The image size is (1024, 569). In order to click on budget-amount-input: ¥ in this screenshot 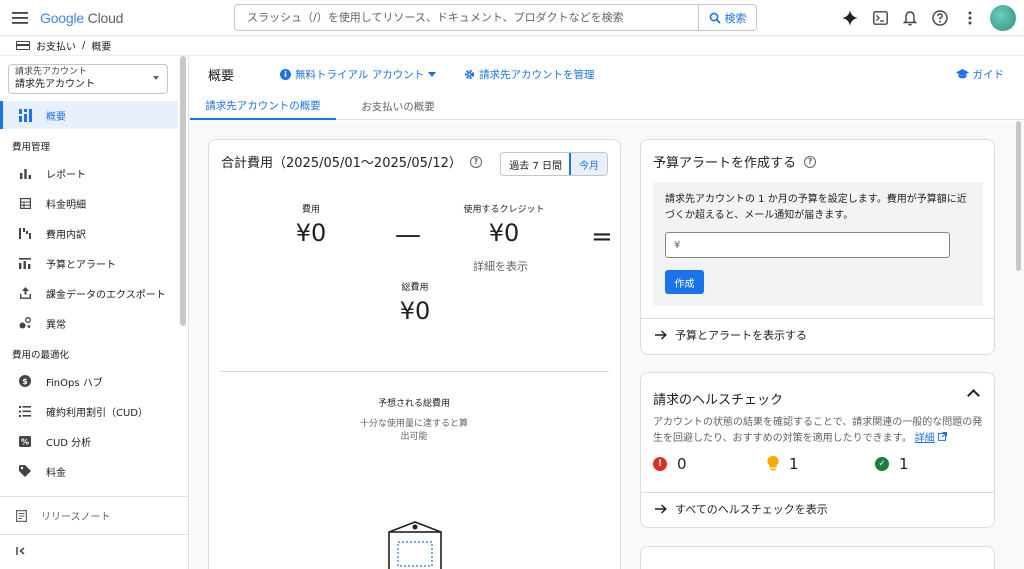, I will do `click(807, 245)`.